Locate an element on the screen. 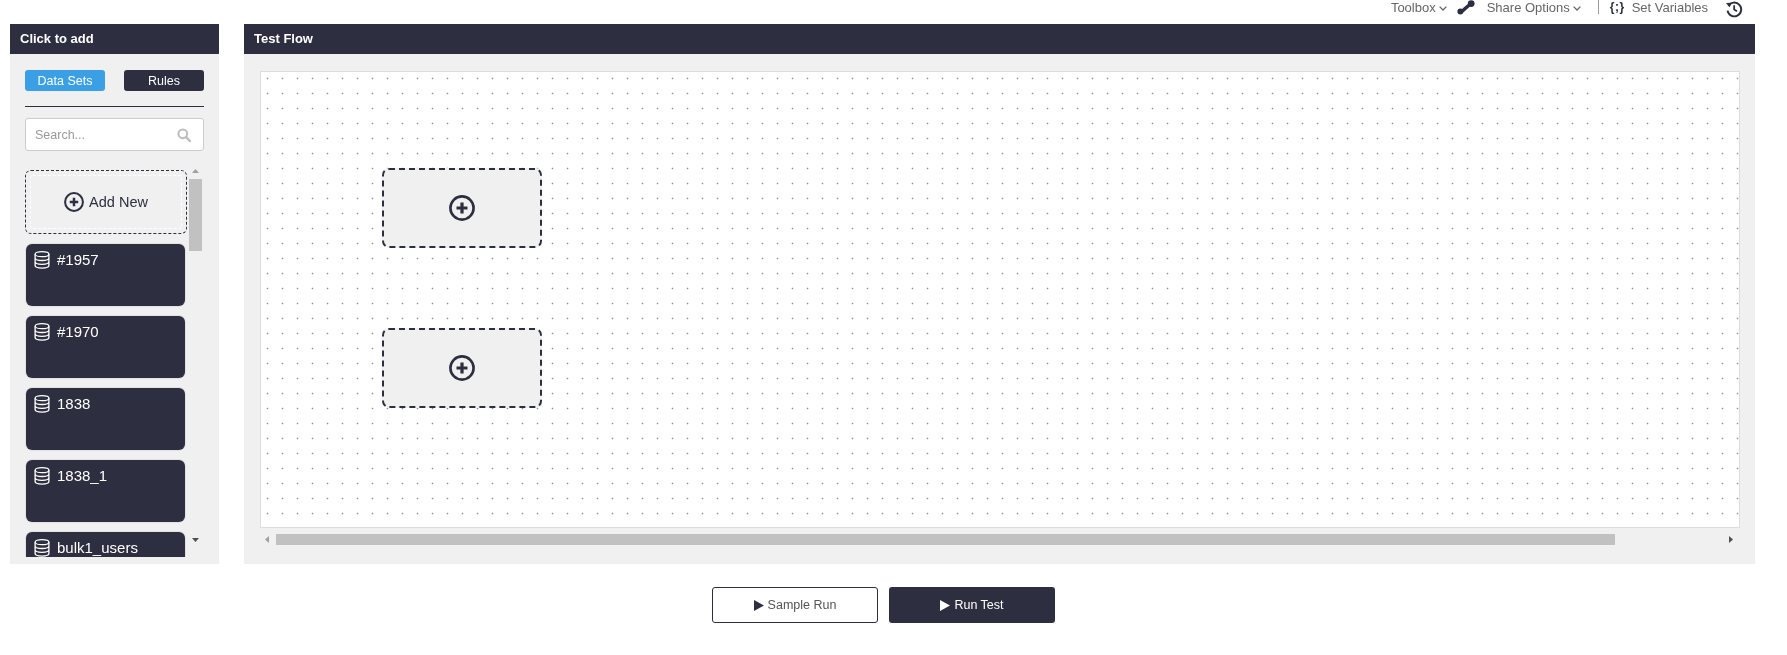 This screenshot has height=655, width=1787. dataset-card: bulk1_users is located at coordinates (105, 544).